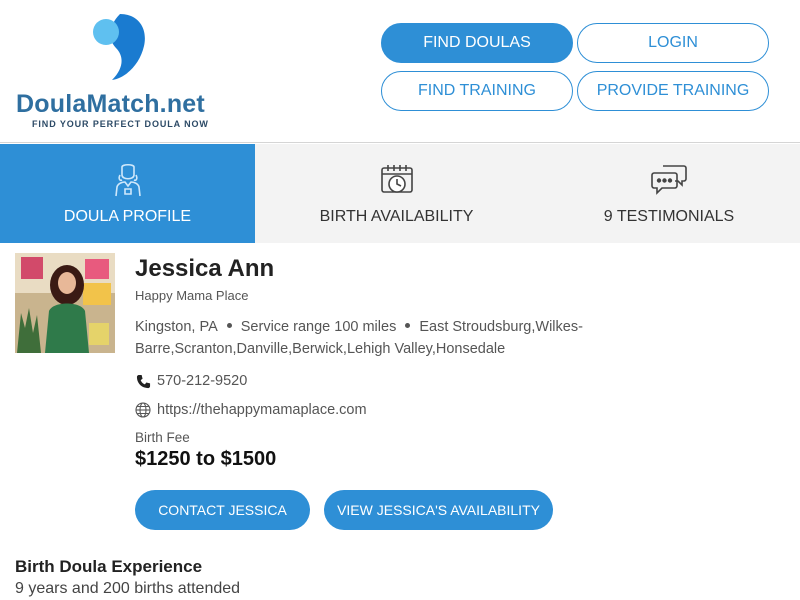 Image resolution: width=800 pixels, height=600 pixels. I want to click on website-link: https://thehappymamaplace.com, so click(262, 410).